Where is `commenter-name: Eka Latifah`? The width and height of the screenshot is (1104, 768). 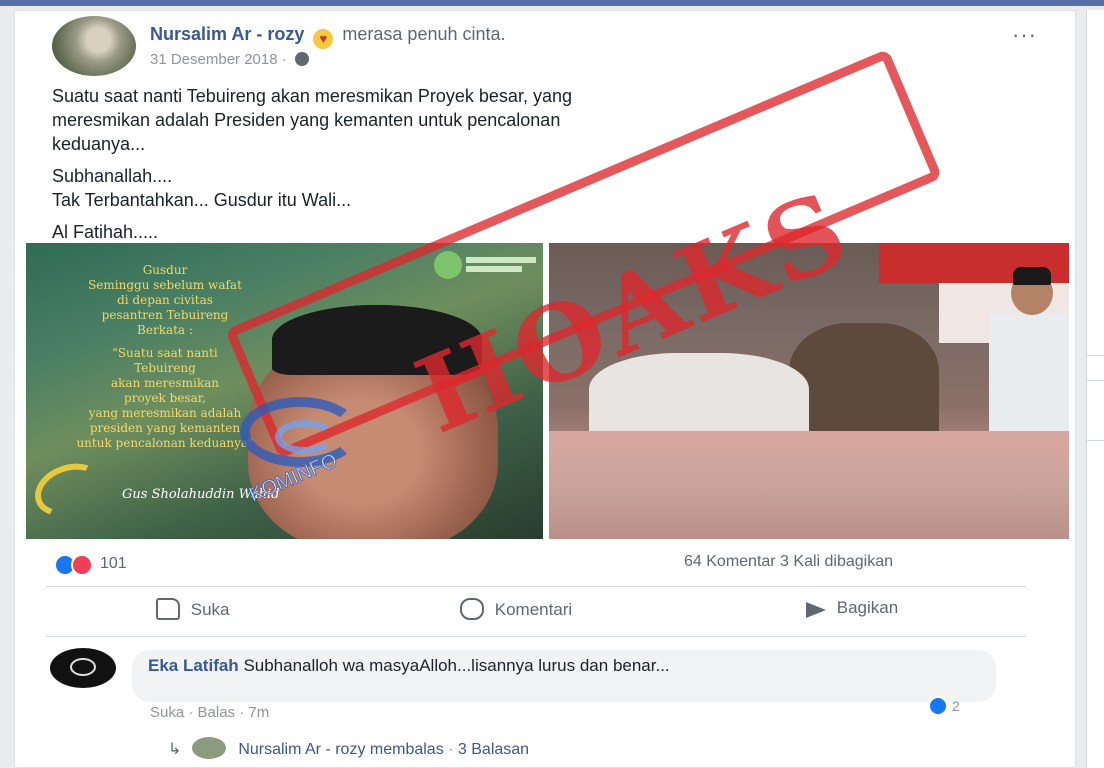 commenter-name: Eka Latifah is located at coordinates (193, 665).